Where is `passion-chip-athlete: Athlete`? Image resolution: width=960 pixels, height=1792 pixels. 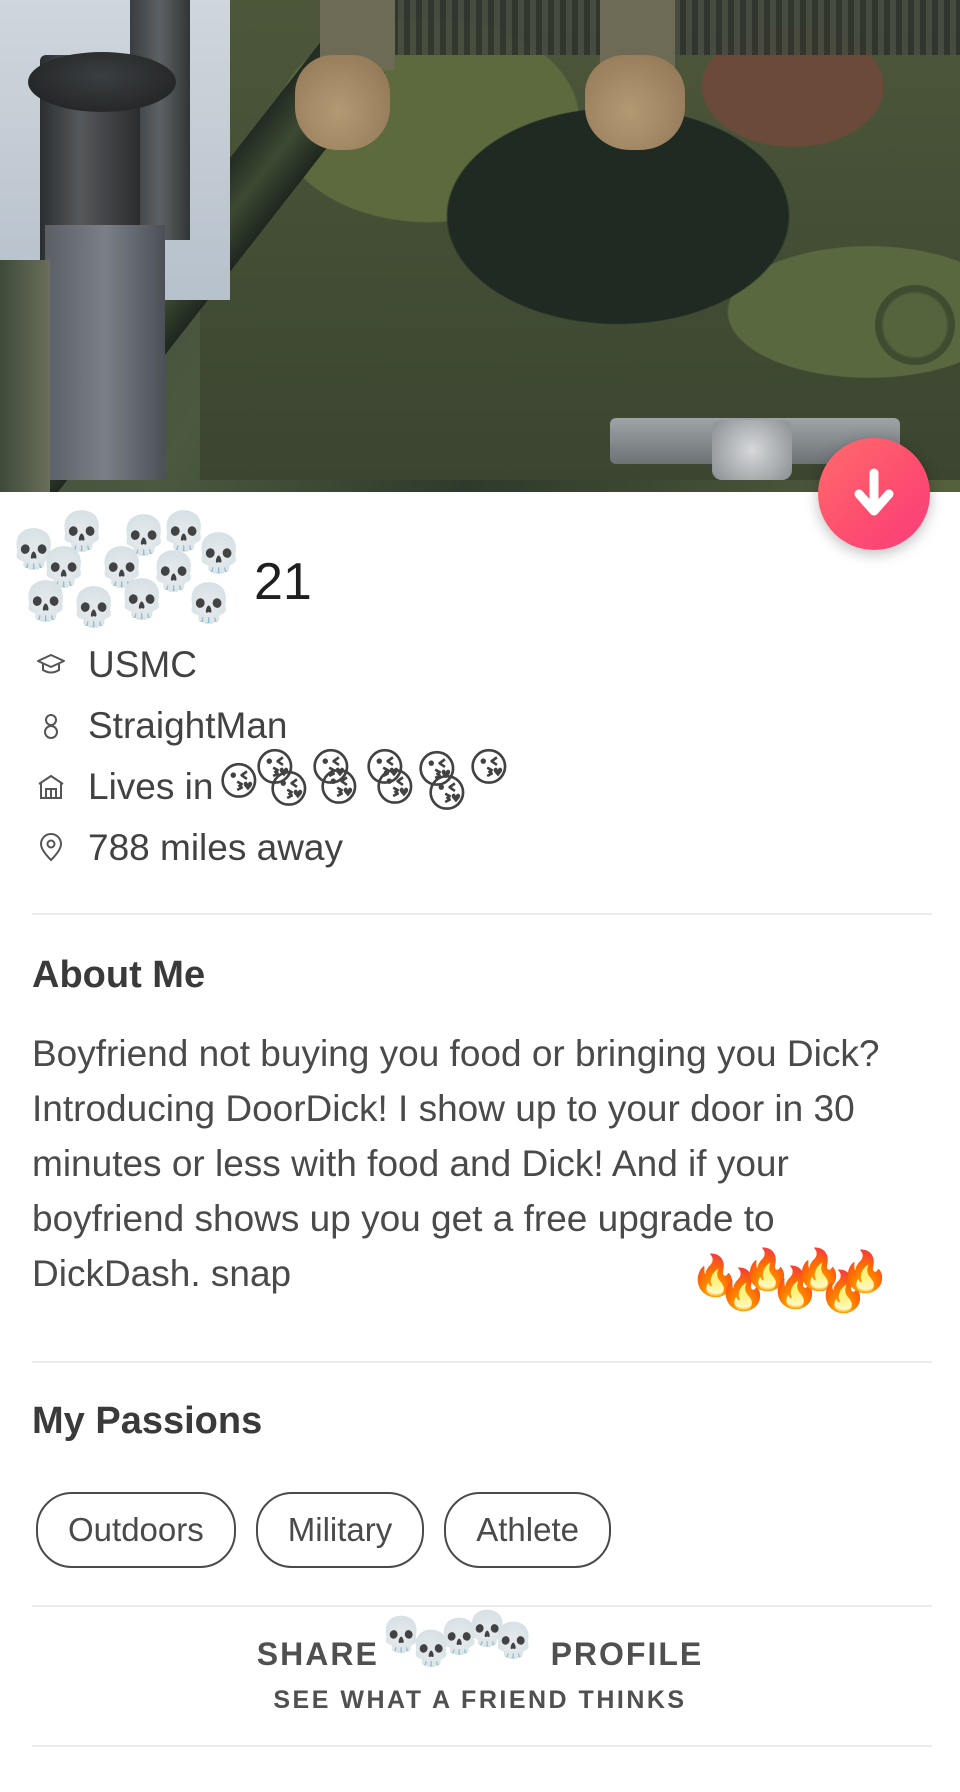 passion-chip-athlete: Athlete is located at coordinates (527, 1530).